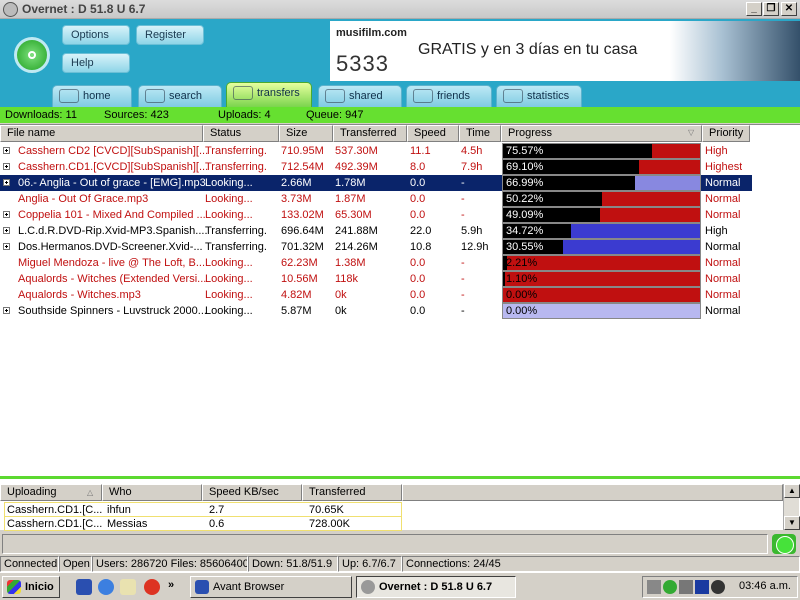 This screenshot has height=600, width=800. Describe the element at coordinates (31, 587) in the screenshot. I see `start-button: Inicio` at that location.